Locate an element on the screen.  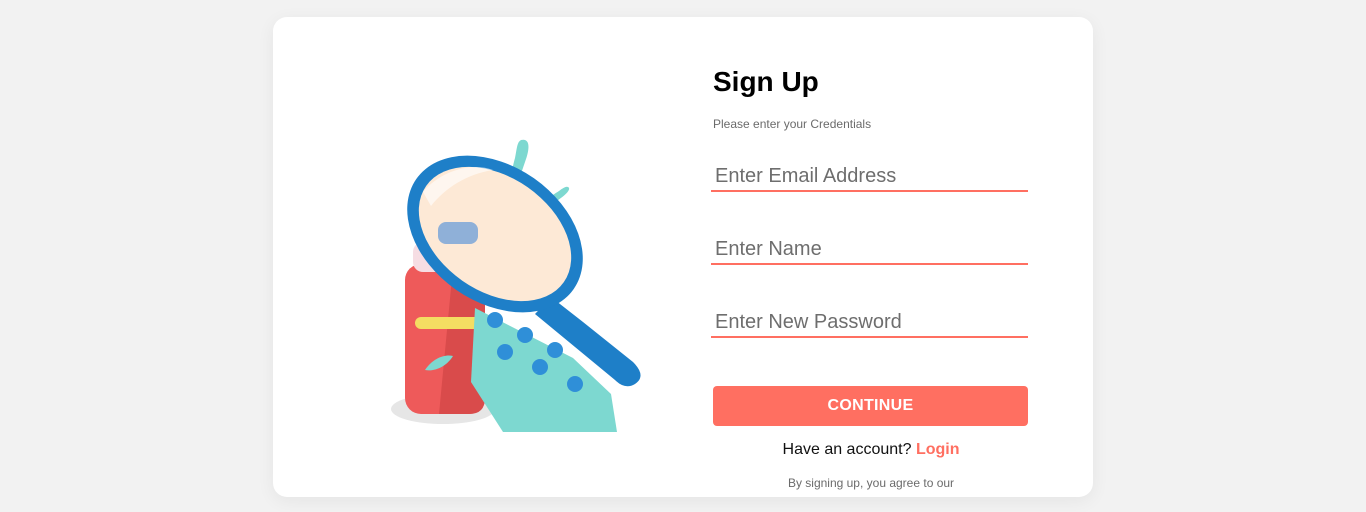
terms-text: By signing up, you agree to our is located at coordinates (871, 483).